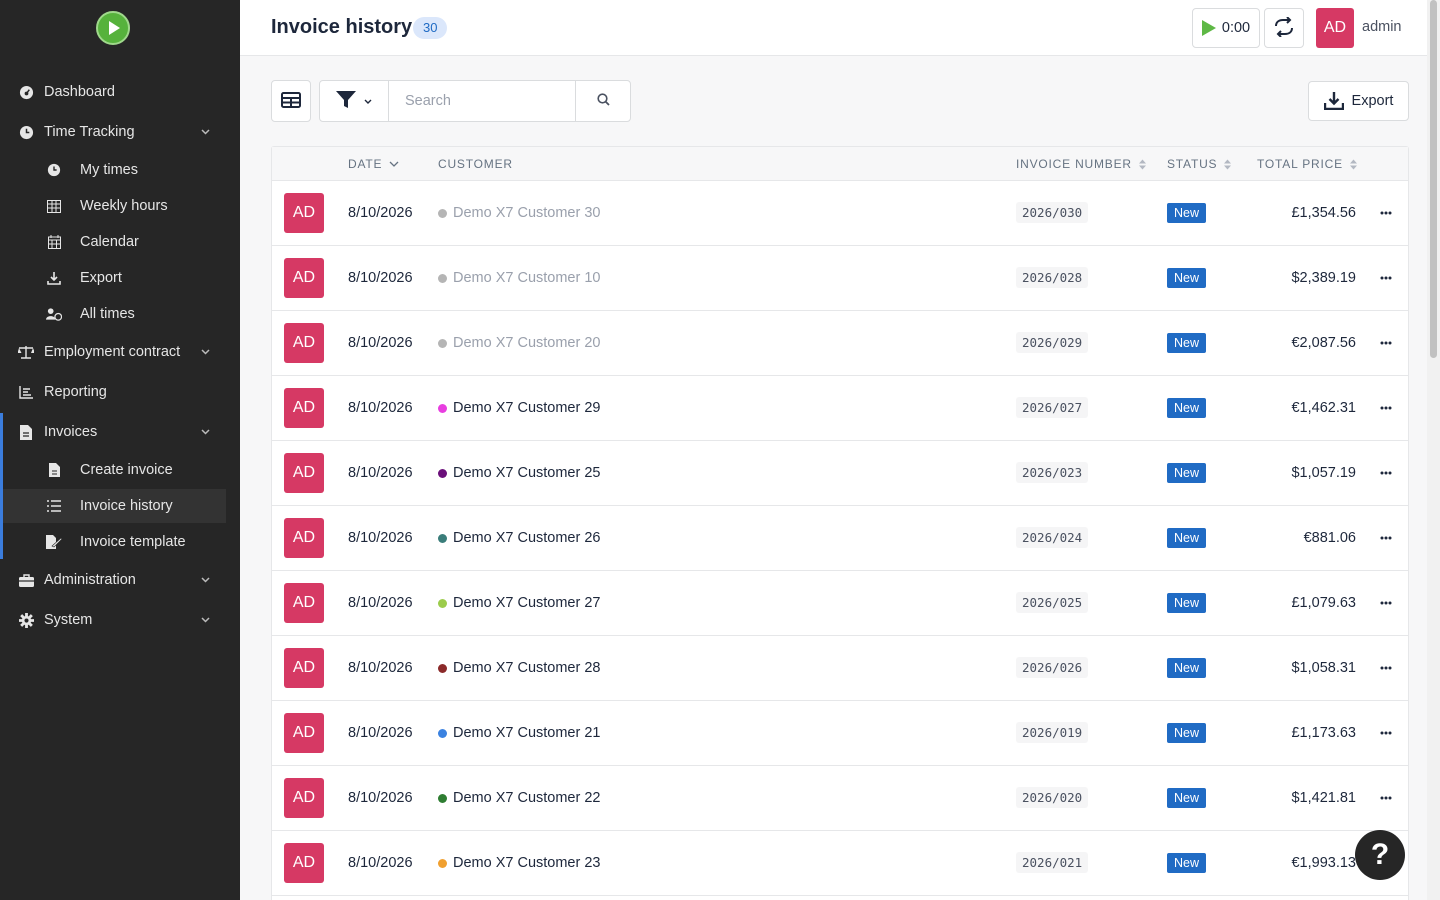  I want to click on timer-value: 0:00, so click(1236, 28).